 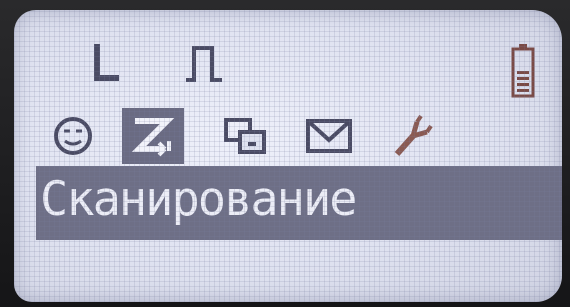 I want to click on wrench-icon, so click(x=413, y=135).